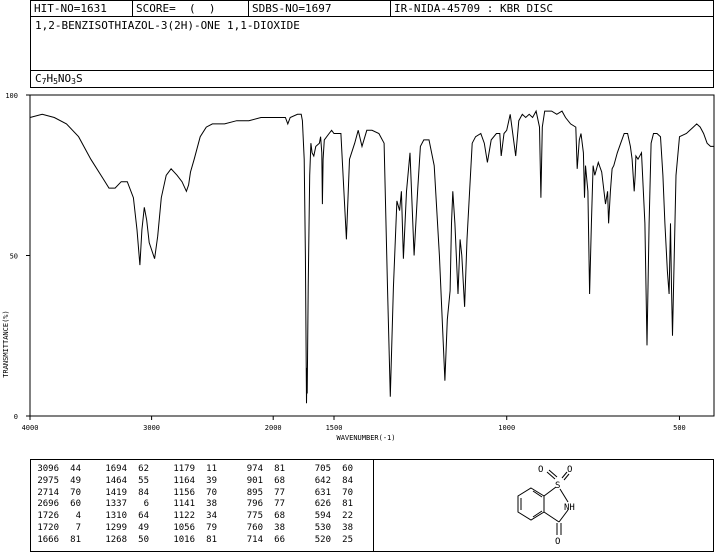  What do you see at coordinates (184, 492) in the screenshot?
I see `peak-wavenumber: 1156` at bounding box center [184, 492].